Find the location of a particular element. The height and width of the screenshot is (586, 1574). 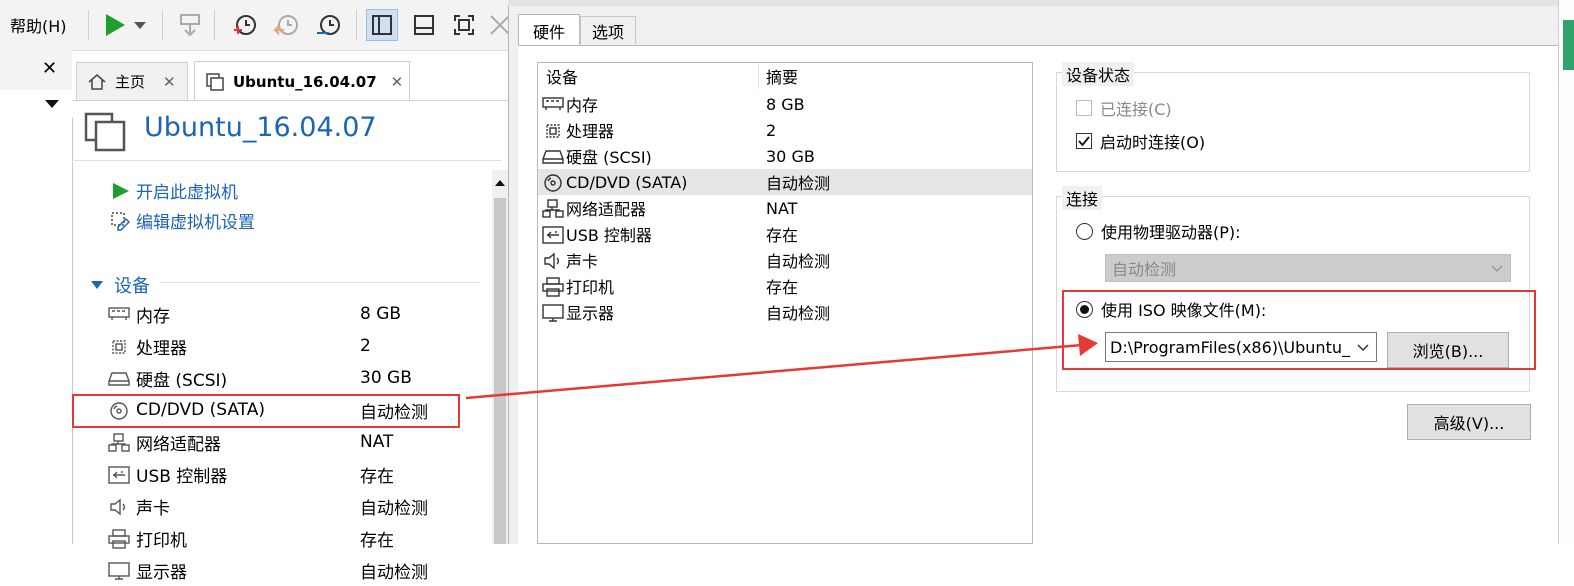

device-row: 显示器 自动检测 is located at coordinates (298, 570).